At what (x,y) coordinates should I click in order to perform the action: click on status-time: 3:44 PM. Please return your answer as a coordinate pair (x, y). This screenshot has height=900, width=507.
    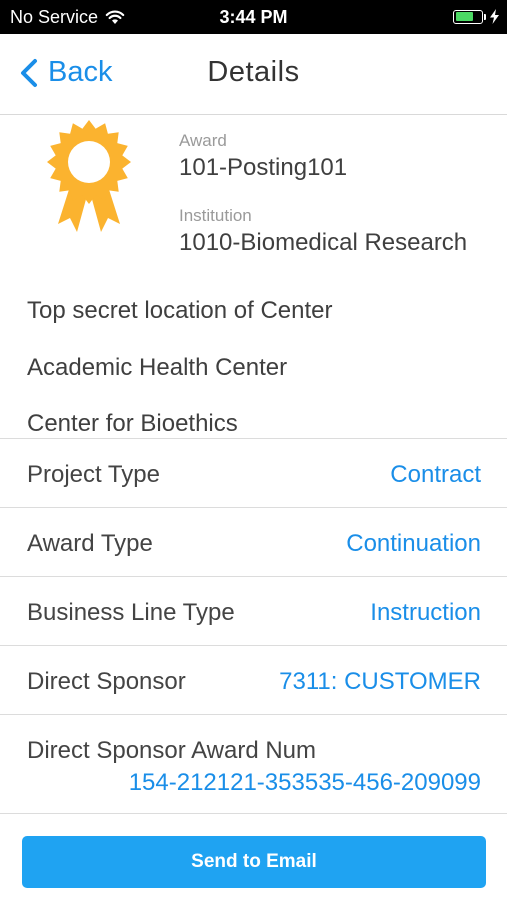
    Looking at the image, I should click on (253, 17).